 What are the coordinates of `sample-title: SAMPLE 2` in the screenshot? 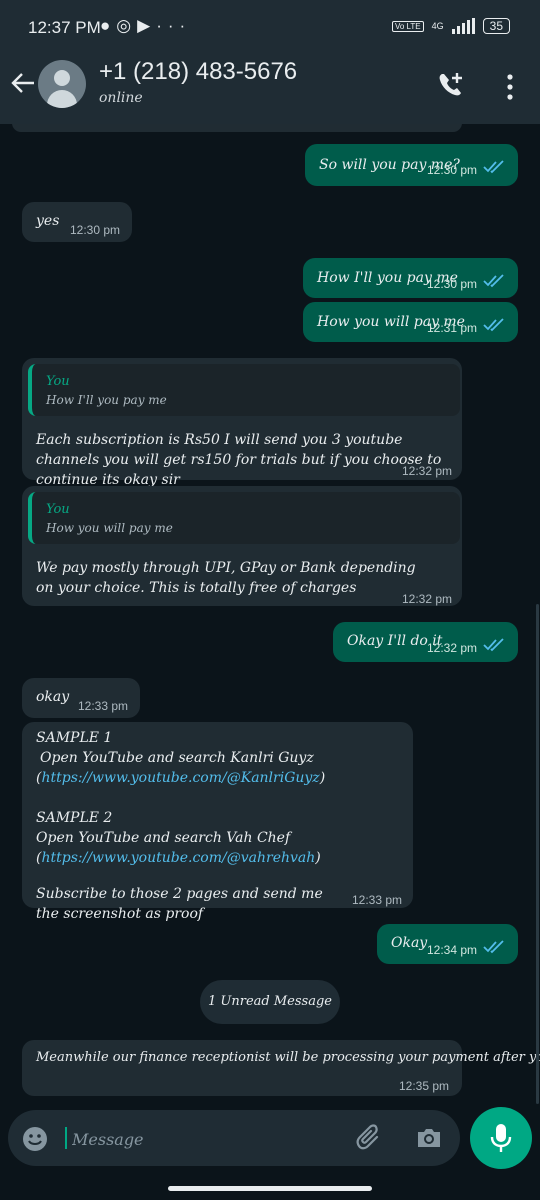 It's located at (74, 818).